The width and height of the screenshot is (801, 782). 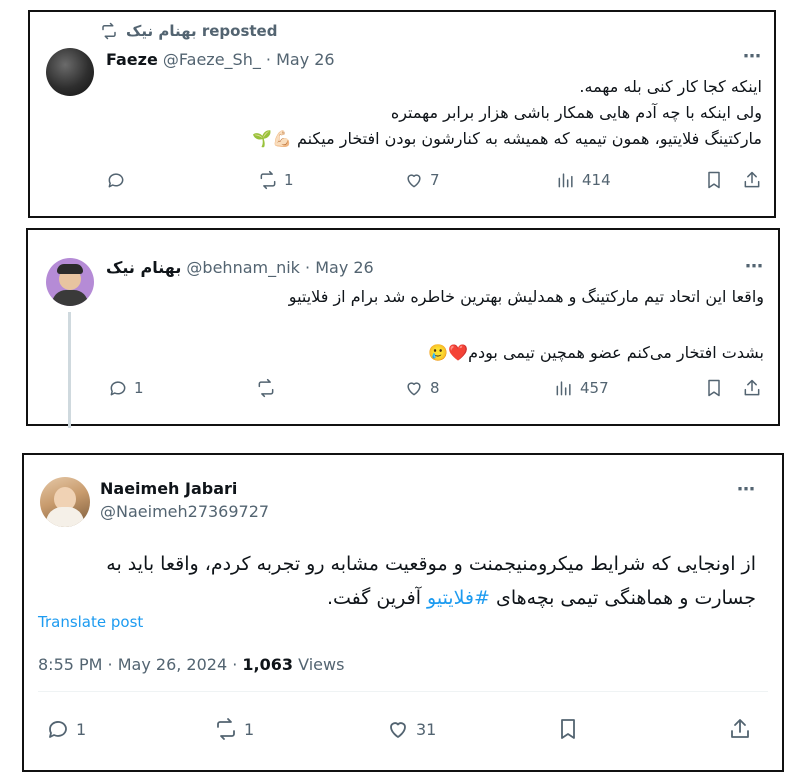 I want to click on views-button: 414, so click(x=583, y=180).